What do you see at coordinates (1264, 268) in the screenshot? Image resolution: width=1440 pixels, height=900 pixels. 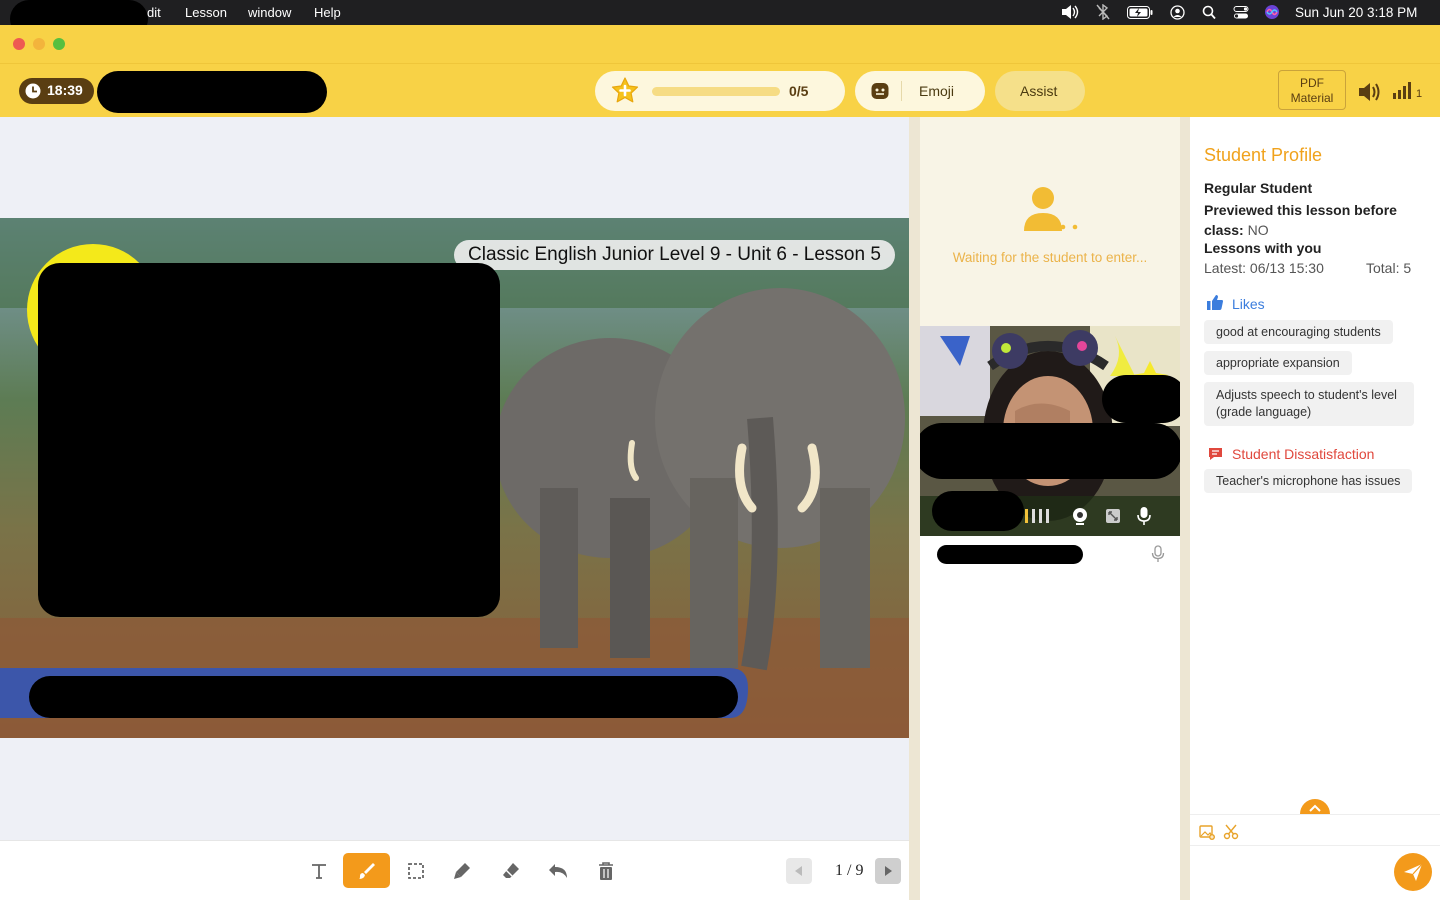 I see `latest-lesson: Latest: 06/13 15:30` at bounding box center [1264, 268].